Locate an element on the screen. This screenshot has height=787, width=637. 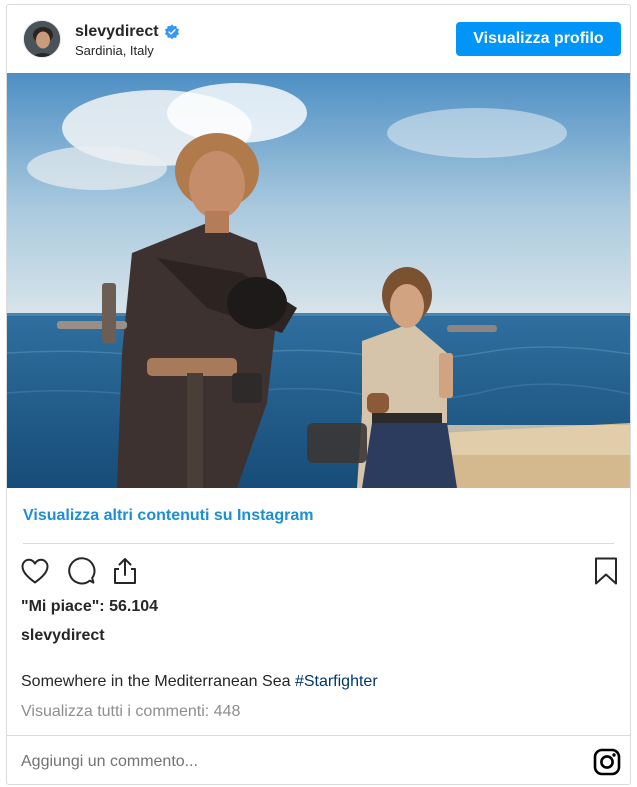
likes-count: "Mi piace": 56.104 is located at coordinates (89, 607).